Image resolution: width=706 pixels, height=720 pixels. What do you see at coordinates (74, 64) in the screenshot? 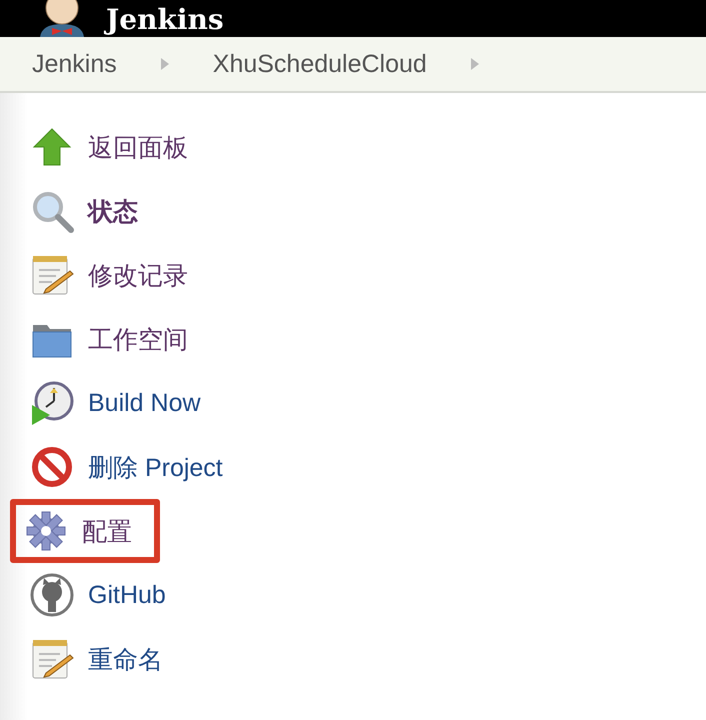
I see `breadcrumb-link: Jenkins` at bounding box center [74, 64].